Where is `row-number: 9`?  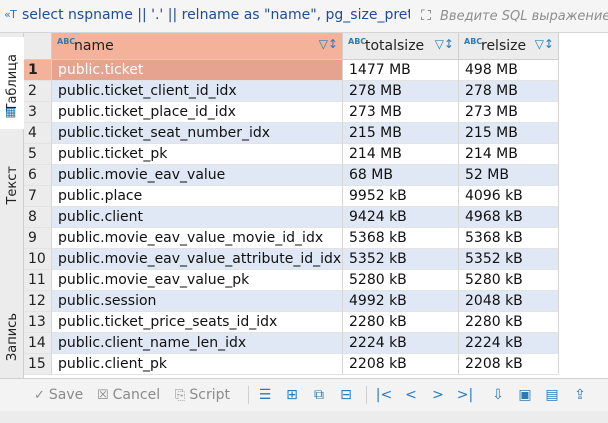
row-number: 9 is located at coordinates (38, 238).